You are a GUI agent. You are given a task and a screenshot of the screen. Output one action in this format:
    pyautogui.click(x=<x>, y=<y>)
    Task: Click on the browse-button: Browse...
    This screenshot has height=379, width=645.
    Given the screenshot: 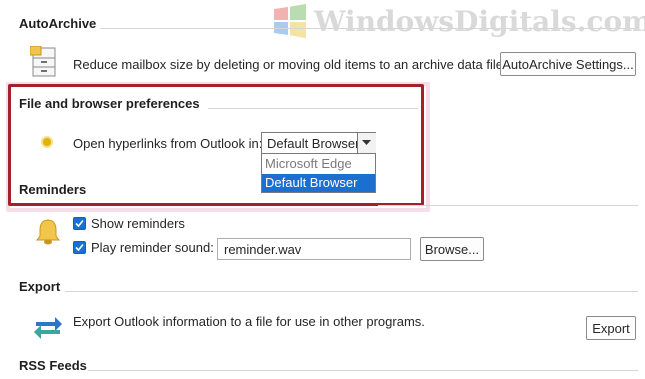 What is the action you would take?
    pyautogui.click(x=452, y=249)
    